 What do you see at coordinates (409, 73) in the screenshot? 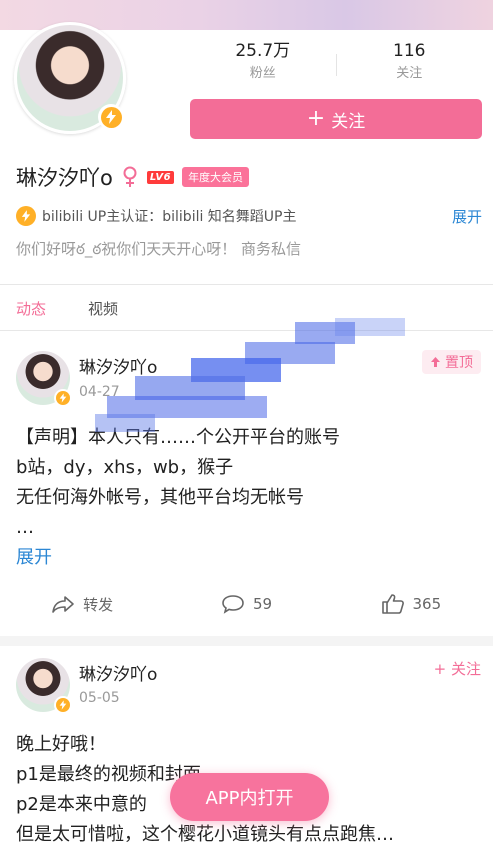
I see `following-label: 关注` at bounding box center [409, 73].